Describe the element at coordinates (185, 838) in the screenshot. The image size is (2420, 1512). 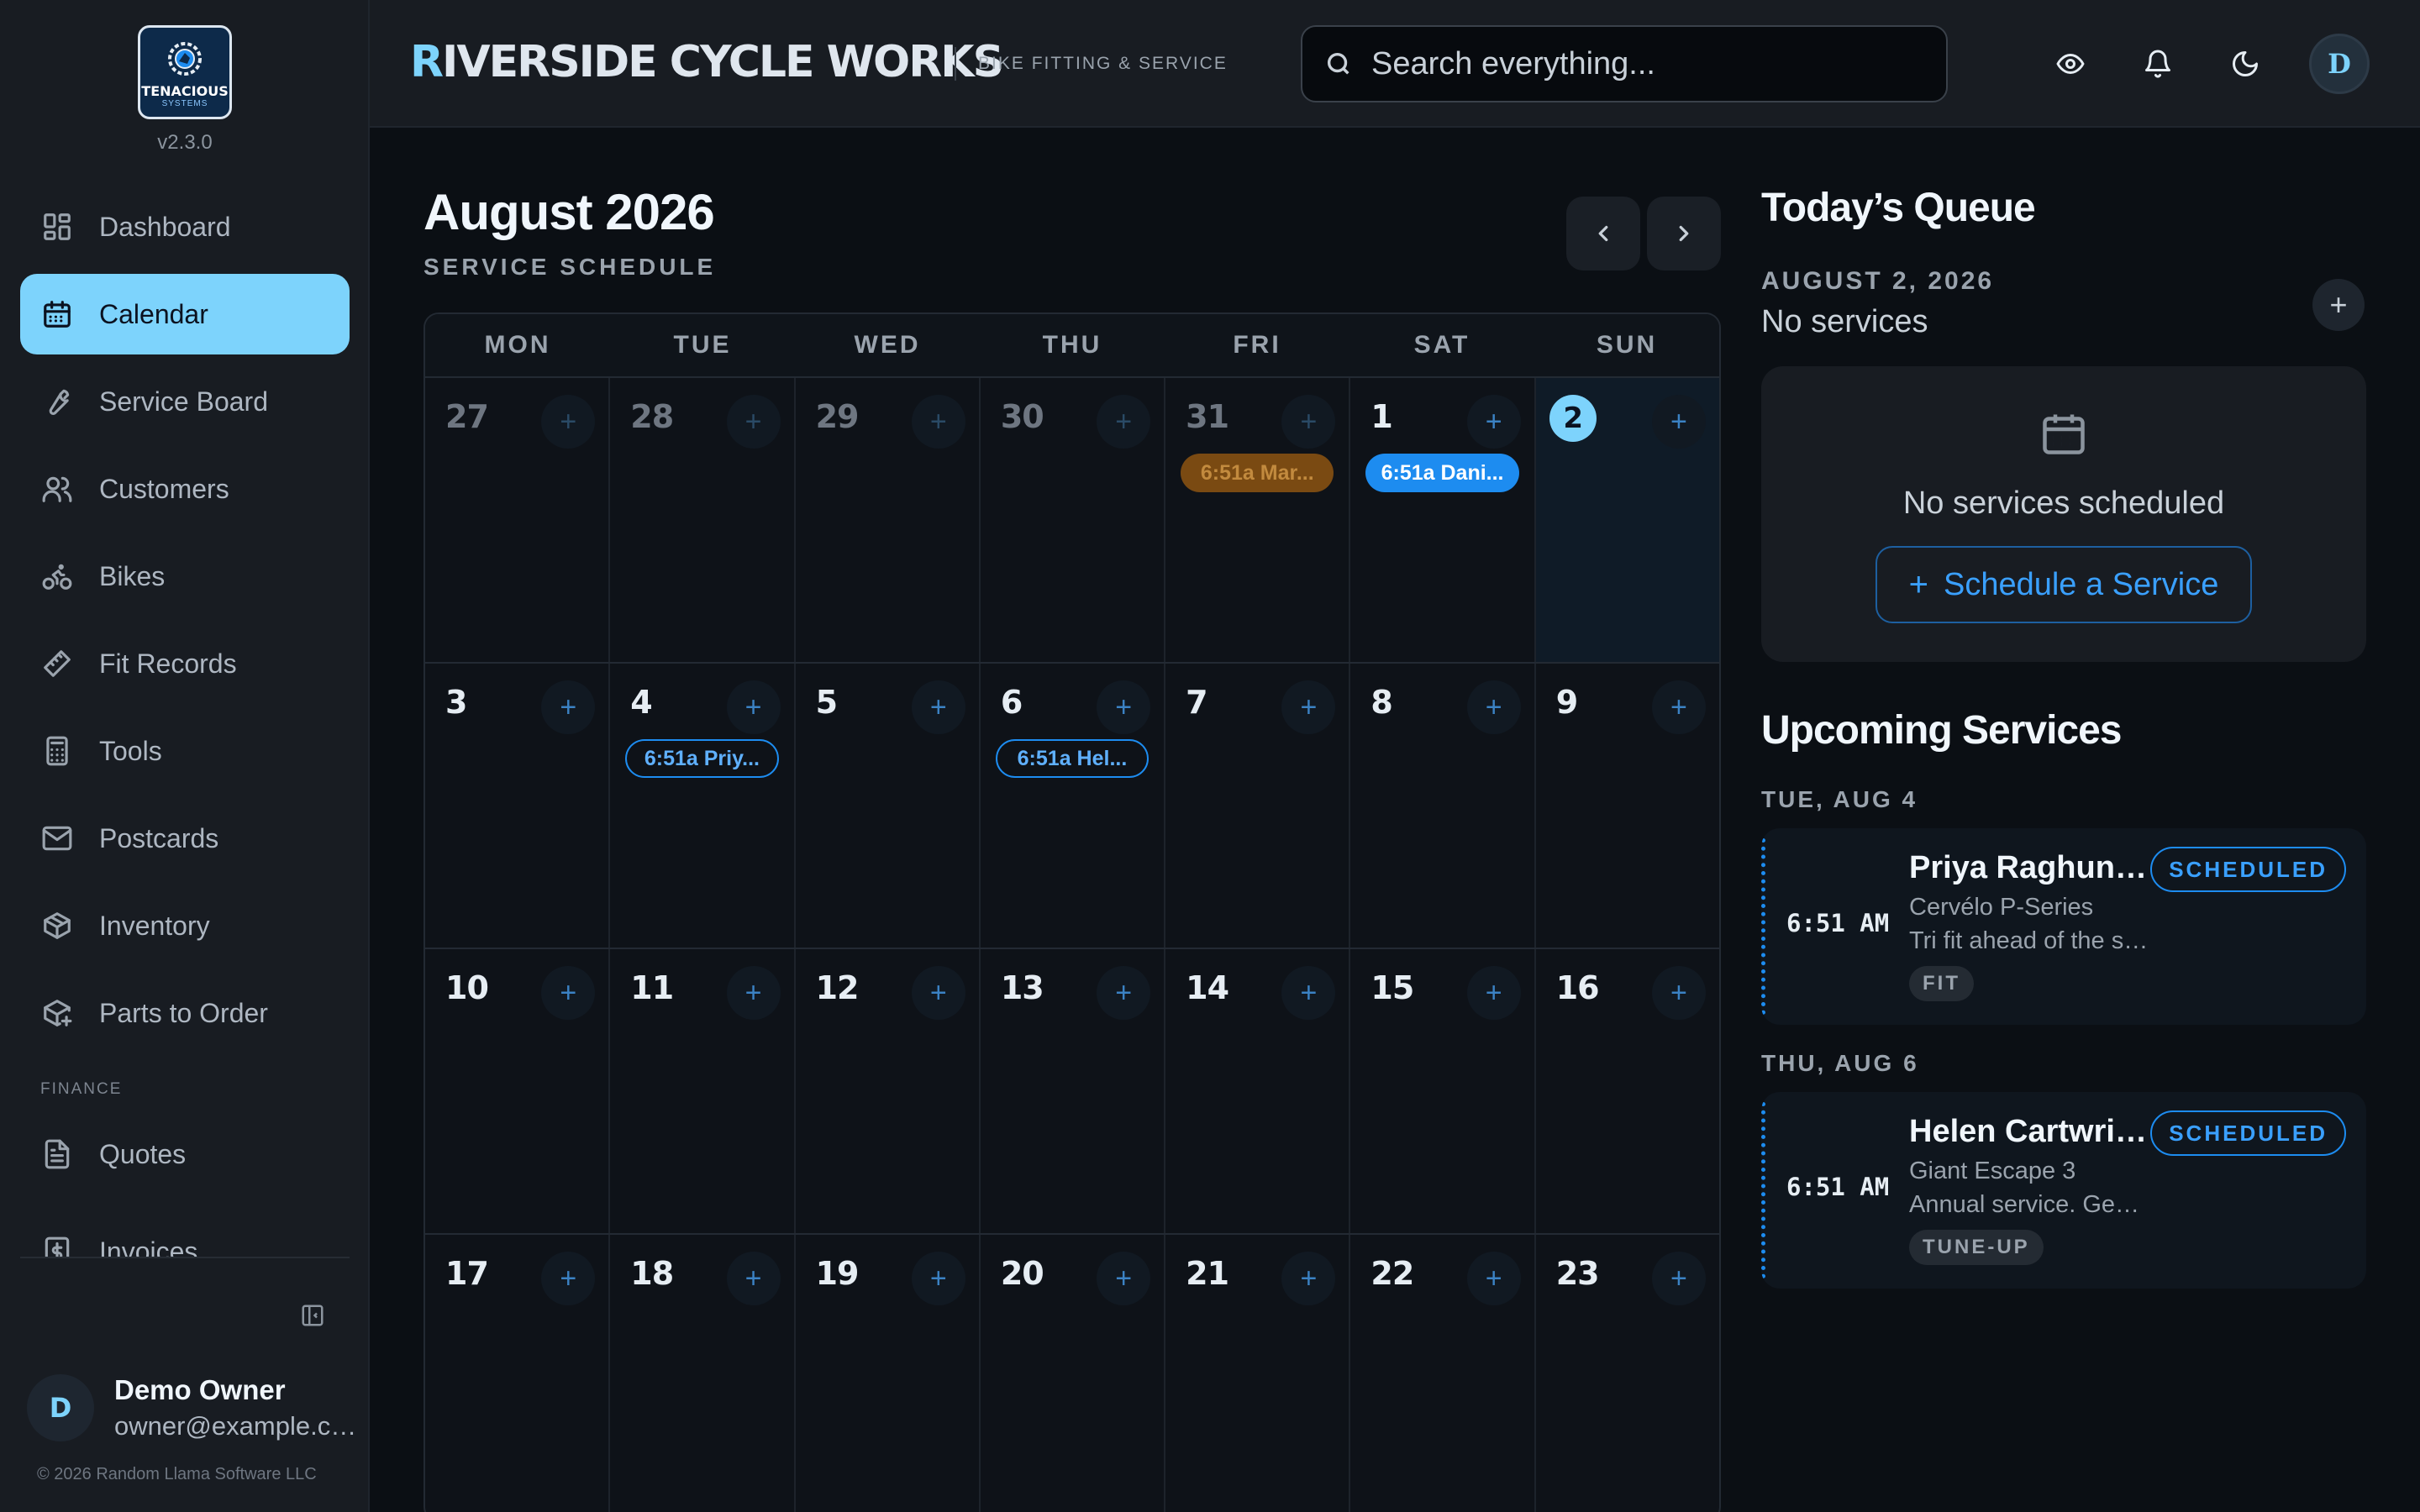
I see `sidebar-item-postcards: Postcards` at that location.